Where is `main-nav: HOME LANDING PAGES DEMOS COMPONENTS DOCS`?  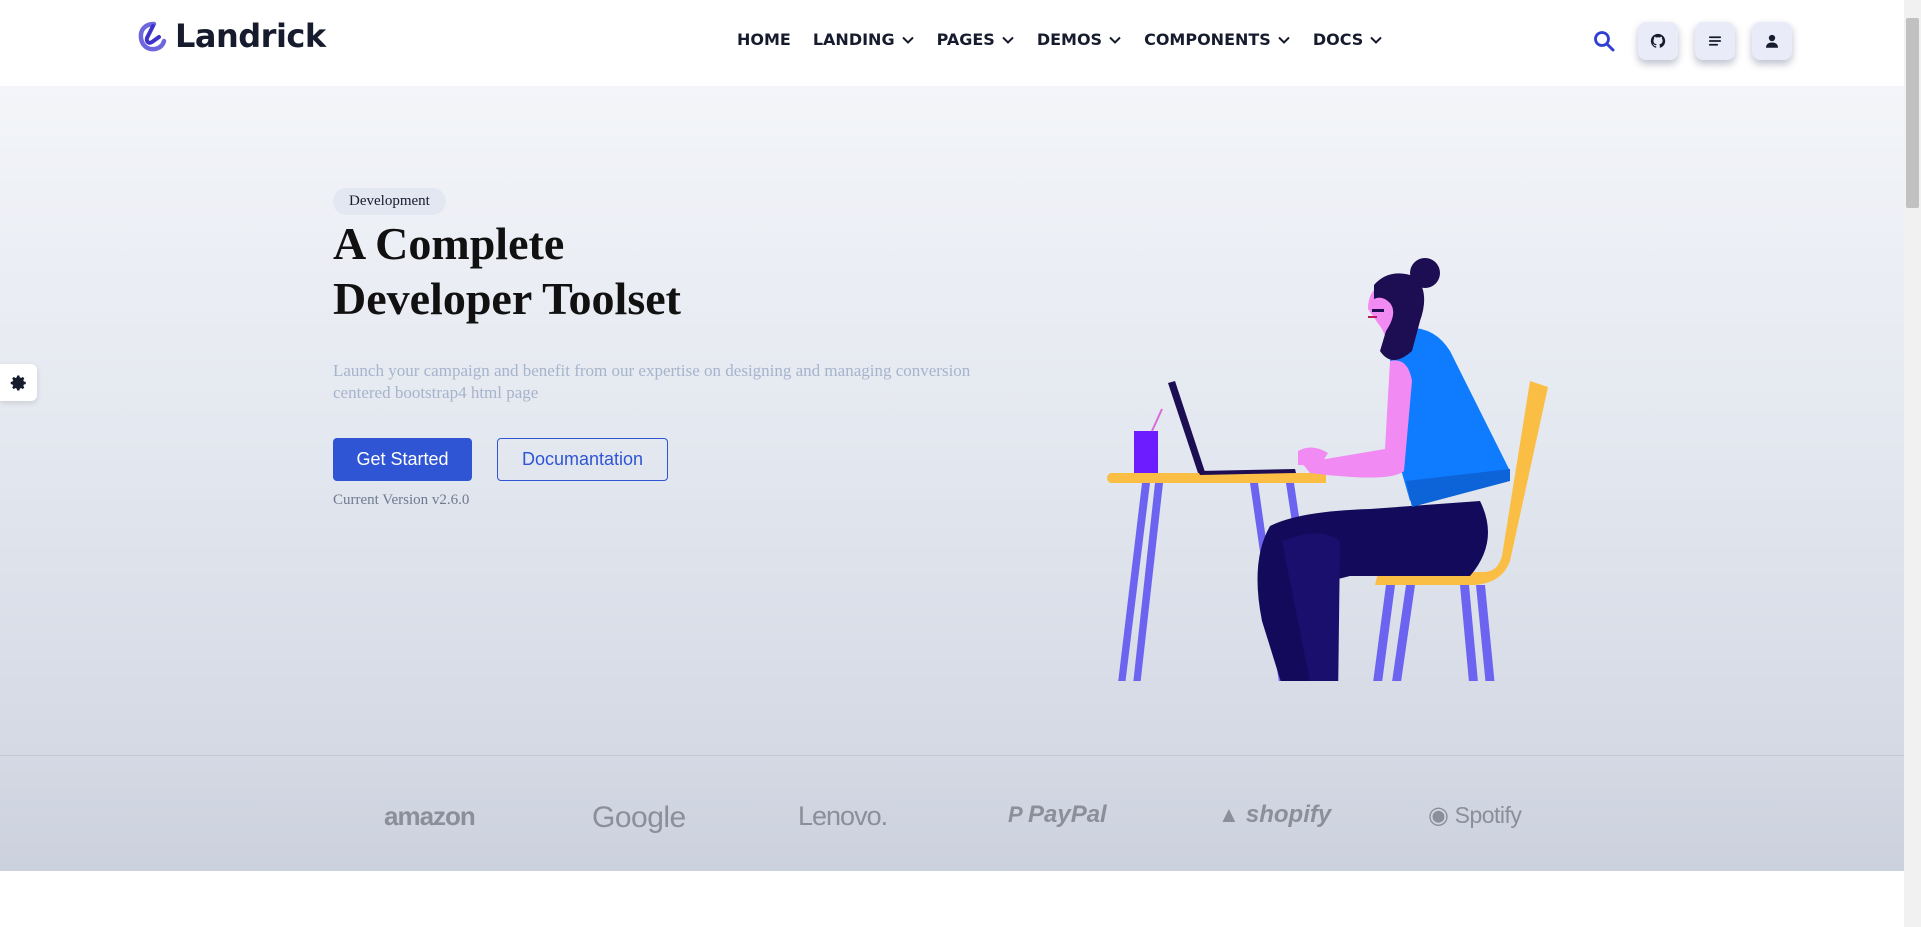
main-nav: HOME LANDING PAGES DEMOS COMPONENTS DOCS is located at coordinates (1060, 39).